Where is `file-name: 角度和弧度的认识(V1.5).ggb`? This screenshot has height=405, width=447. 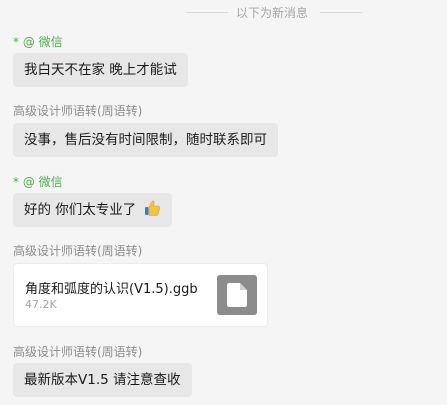
file-name: 角度和弧度的认识(V1.5).ggb is located at coordinates (111, 289).